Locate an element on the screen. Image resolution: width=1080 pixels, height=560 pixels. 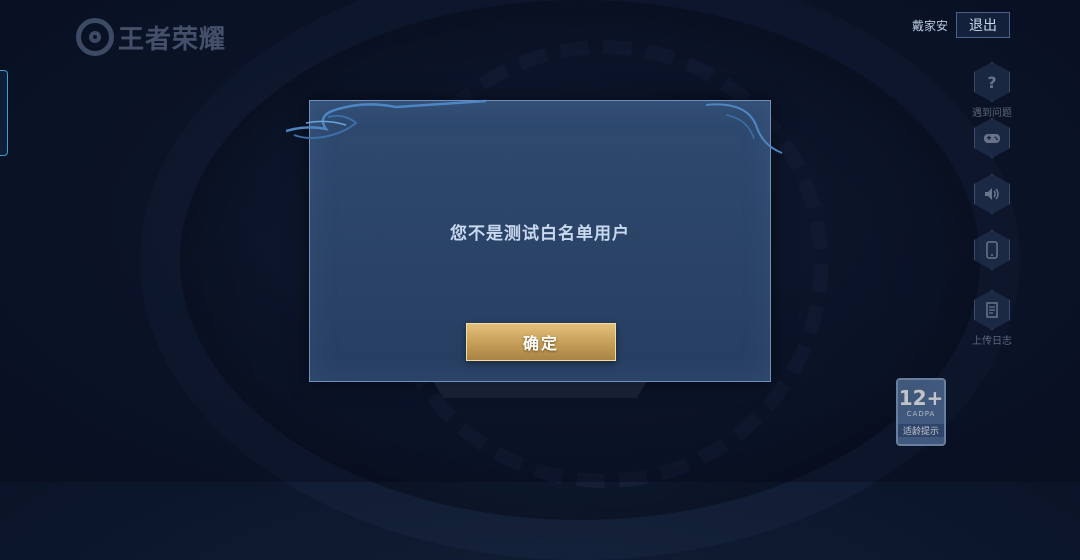
username: 戴家安 is located at coordinates (929, 25).